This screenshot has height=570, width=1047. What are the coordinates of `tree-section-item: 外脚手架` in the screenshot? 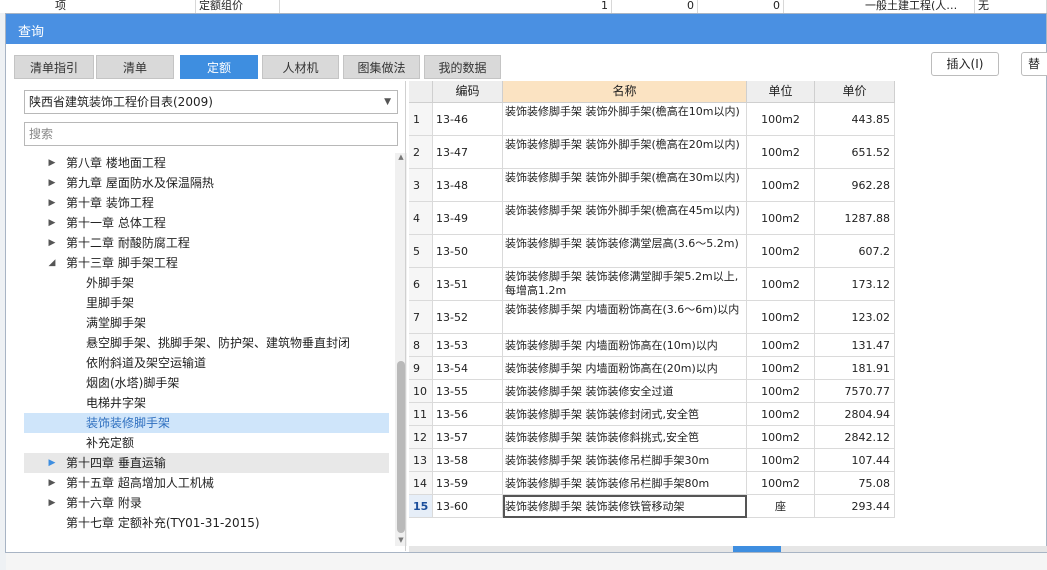 It's located at (206, 283).